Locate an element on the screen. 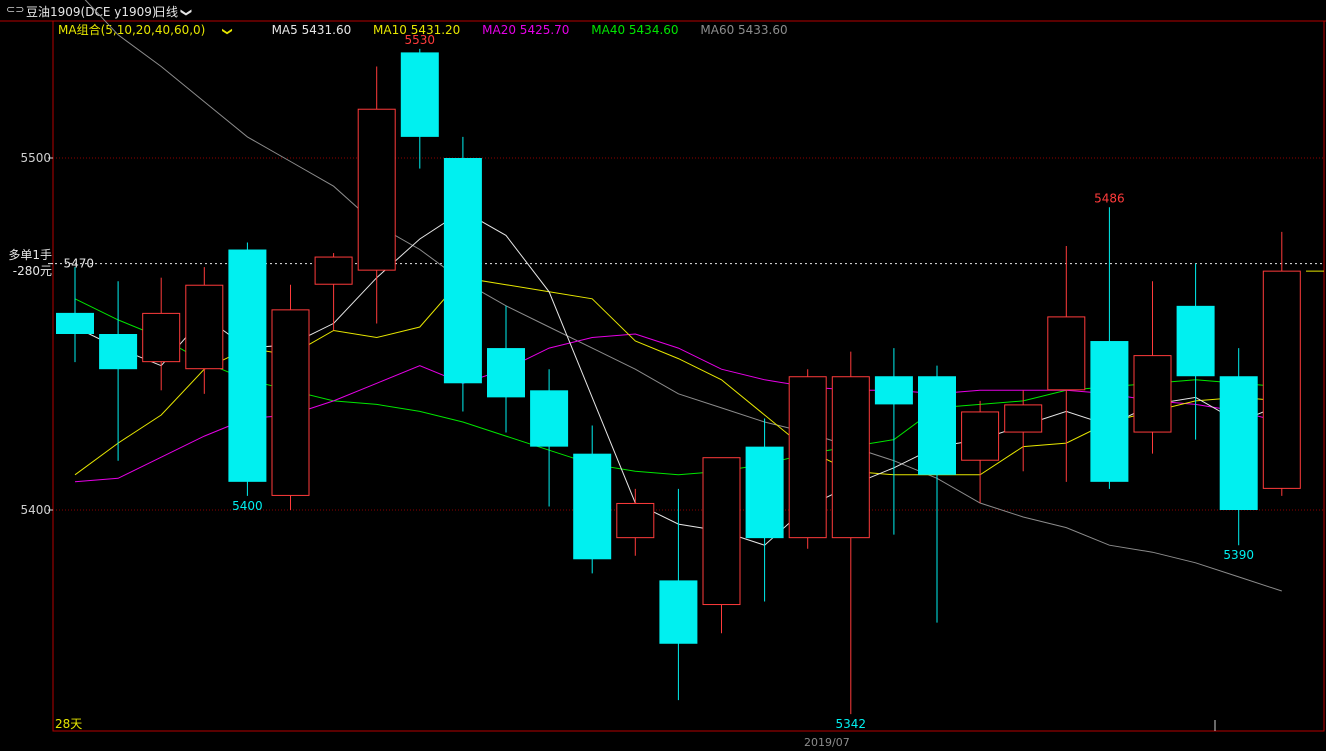 The image size is (1326, 751). position-qty: 多单1手 is located at coordinates (30, 255).